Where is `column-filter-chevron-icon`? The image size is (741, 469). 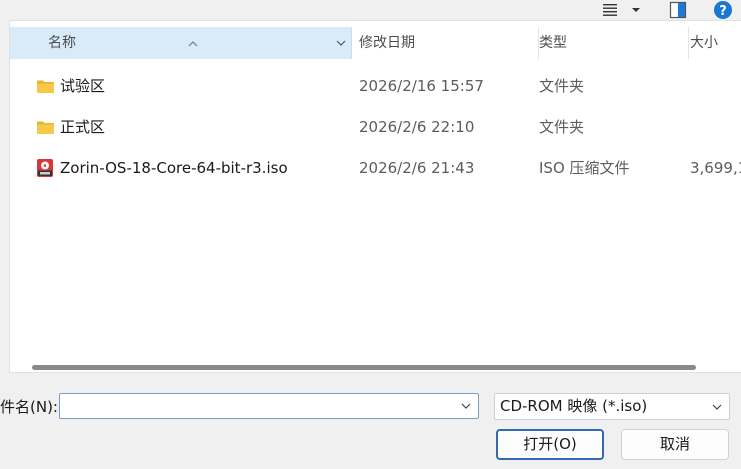
column-filter-chevron-icon is located at coordinates (341, 43).